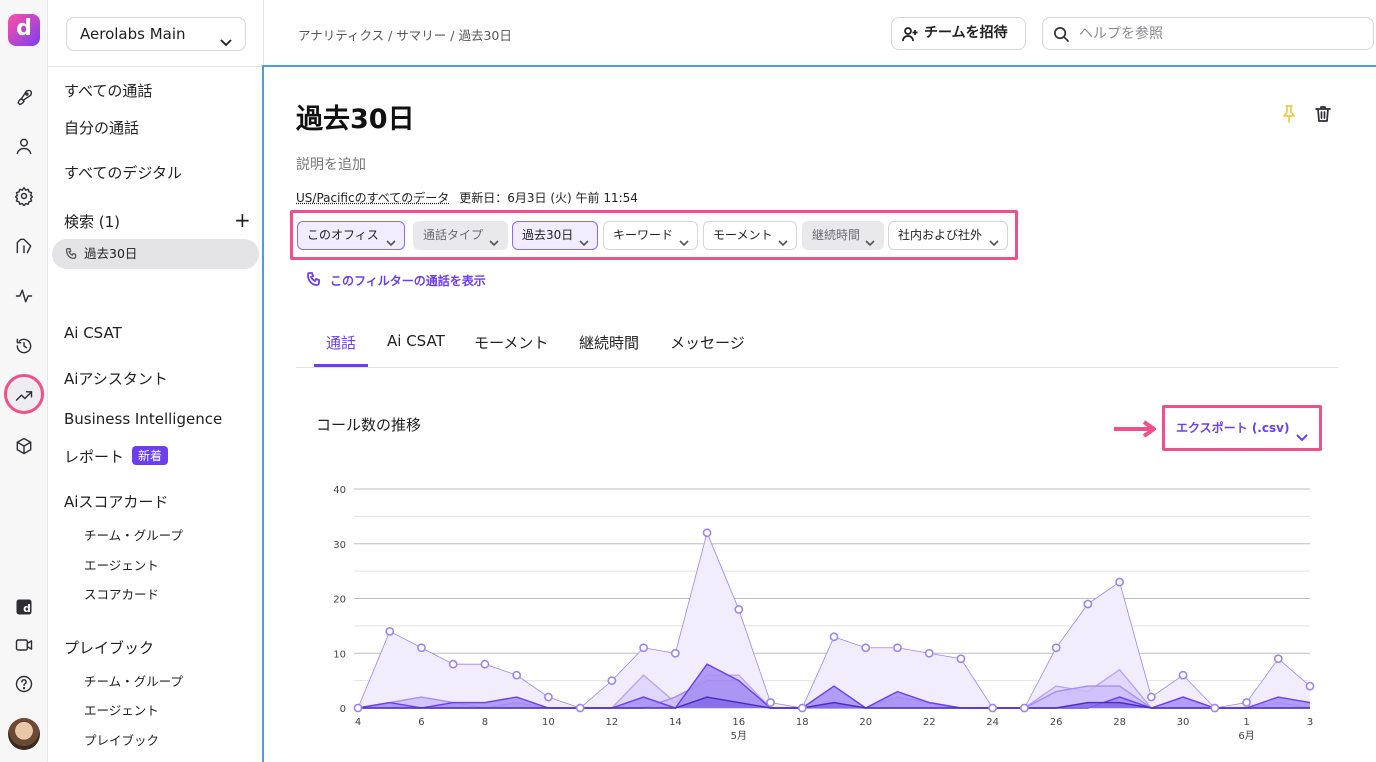 This screenshot has width=1376, height=762. I want to click on sidebar-item-all-digital: すべてのデジタル, so click(123, 172).